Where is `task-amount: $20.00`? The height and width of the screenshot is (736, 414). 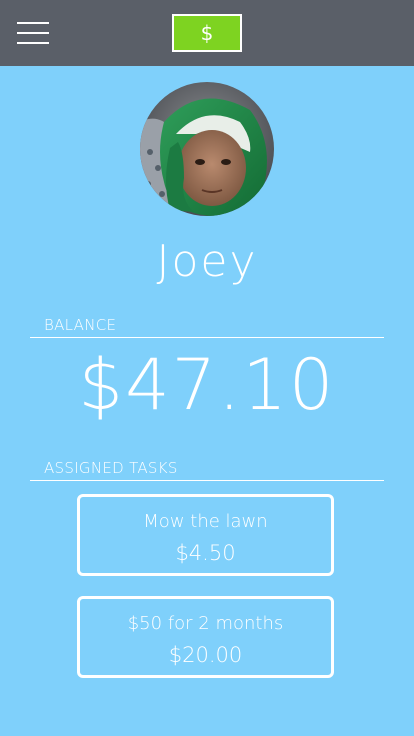
task-amount: $20.00 is located at coordinates (205, 655).